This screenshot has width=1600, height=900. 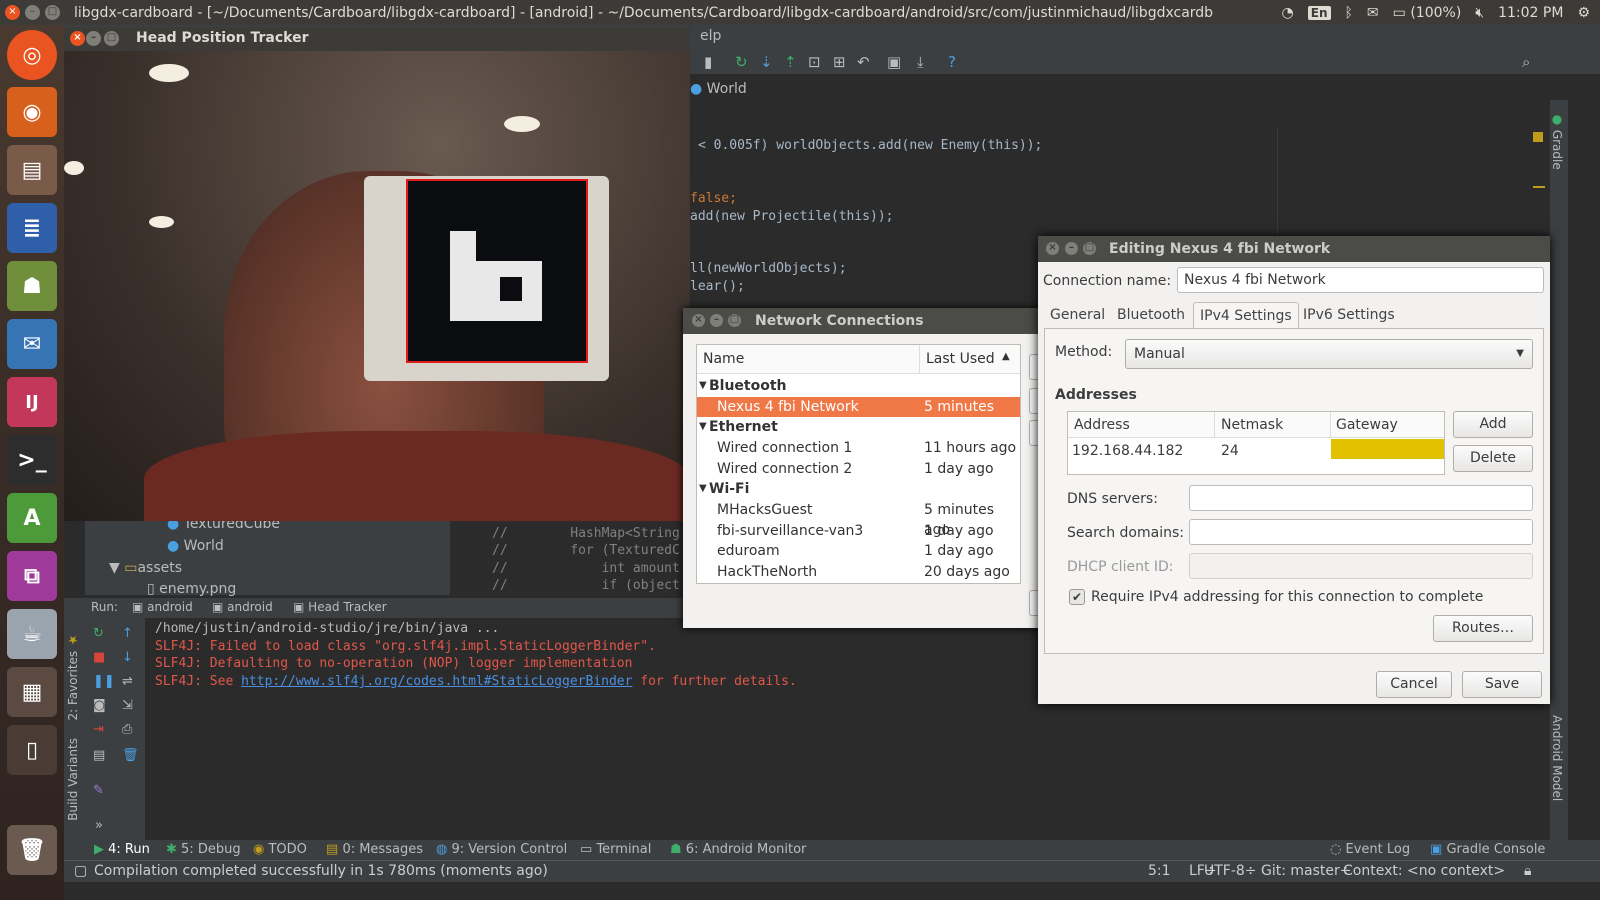 What do you see at coordinates (1230, 451) in the screenshot?
I see `netmask-cell: 24` at bounding box center [1230, 451].